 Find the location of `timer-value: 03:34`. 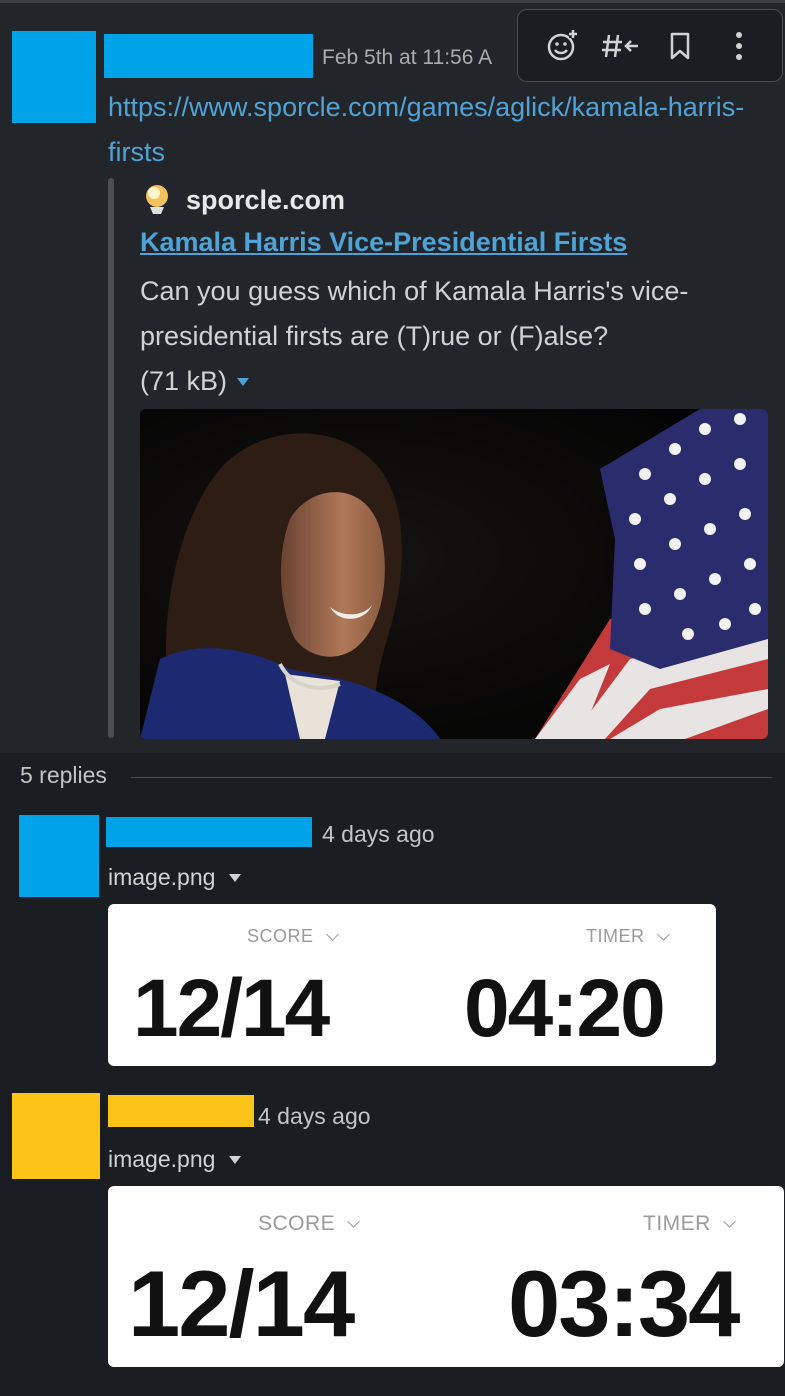

timer-value: 03:34 is located at coordinates (624, 1303).